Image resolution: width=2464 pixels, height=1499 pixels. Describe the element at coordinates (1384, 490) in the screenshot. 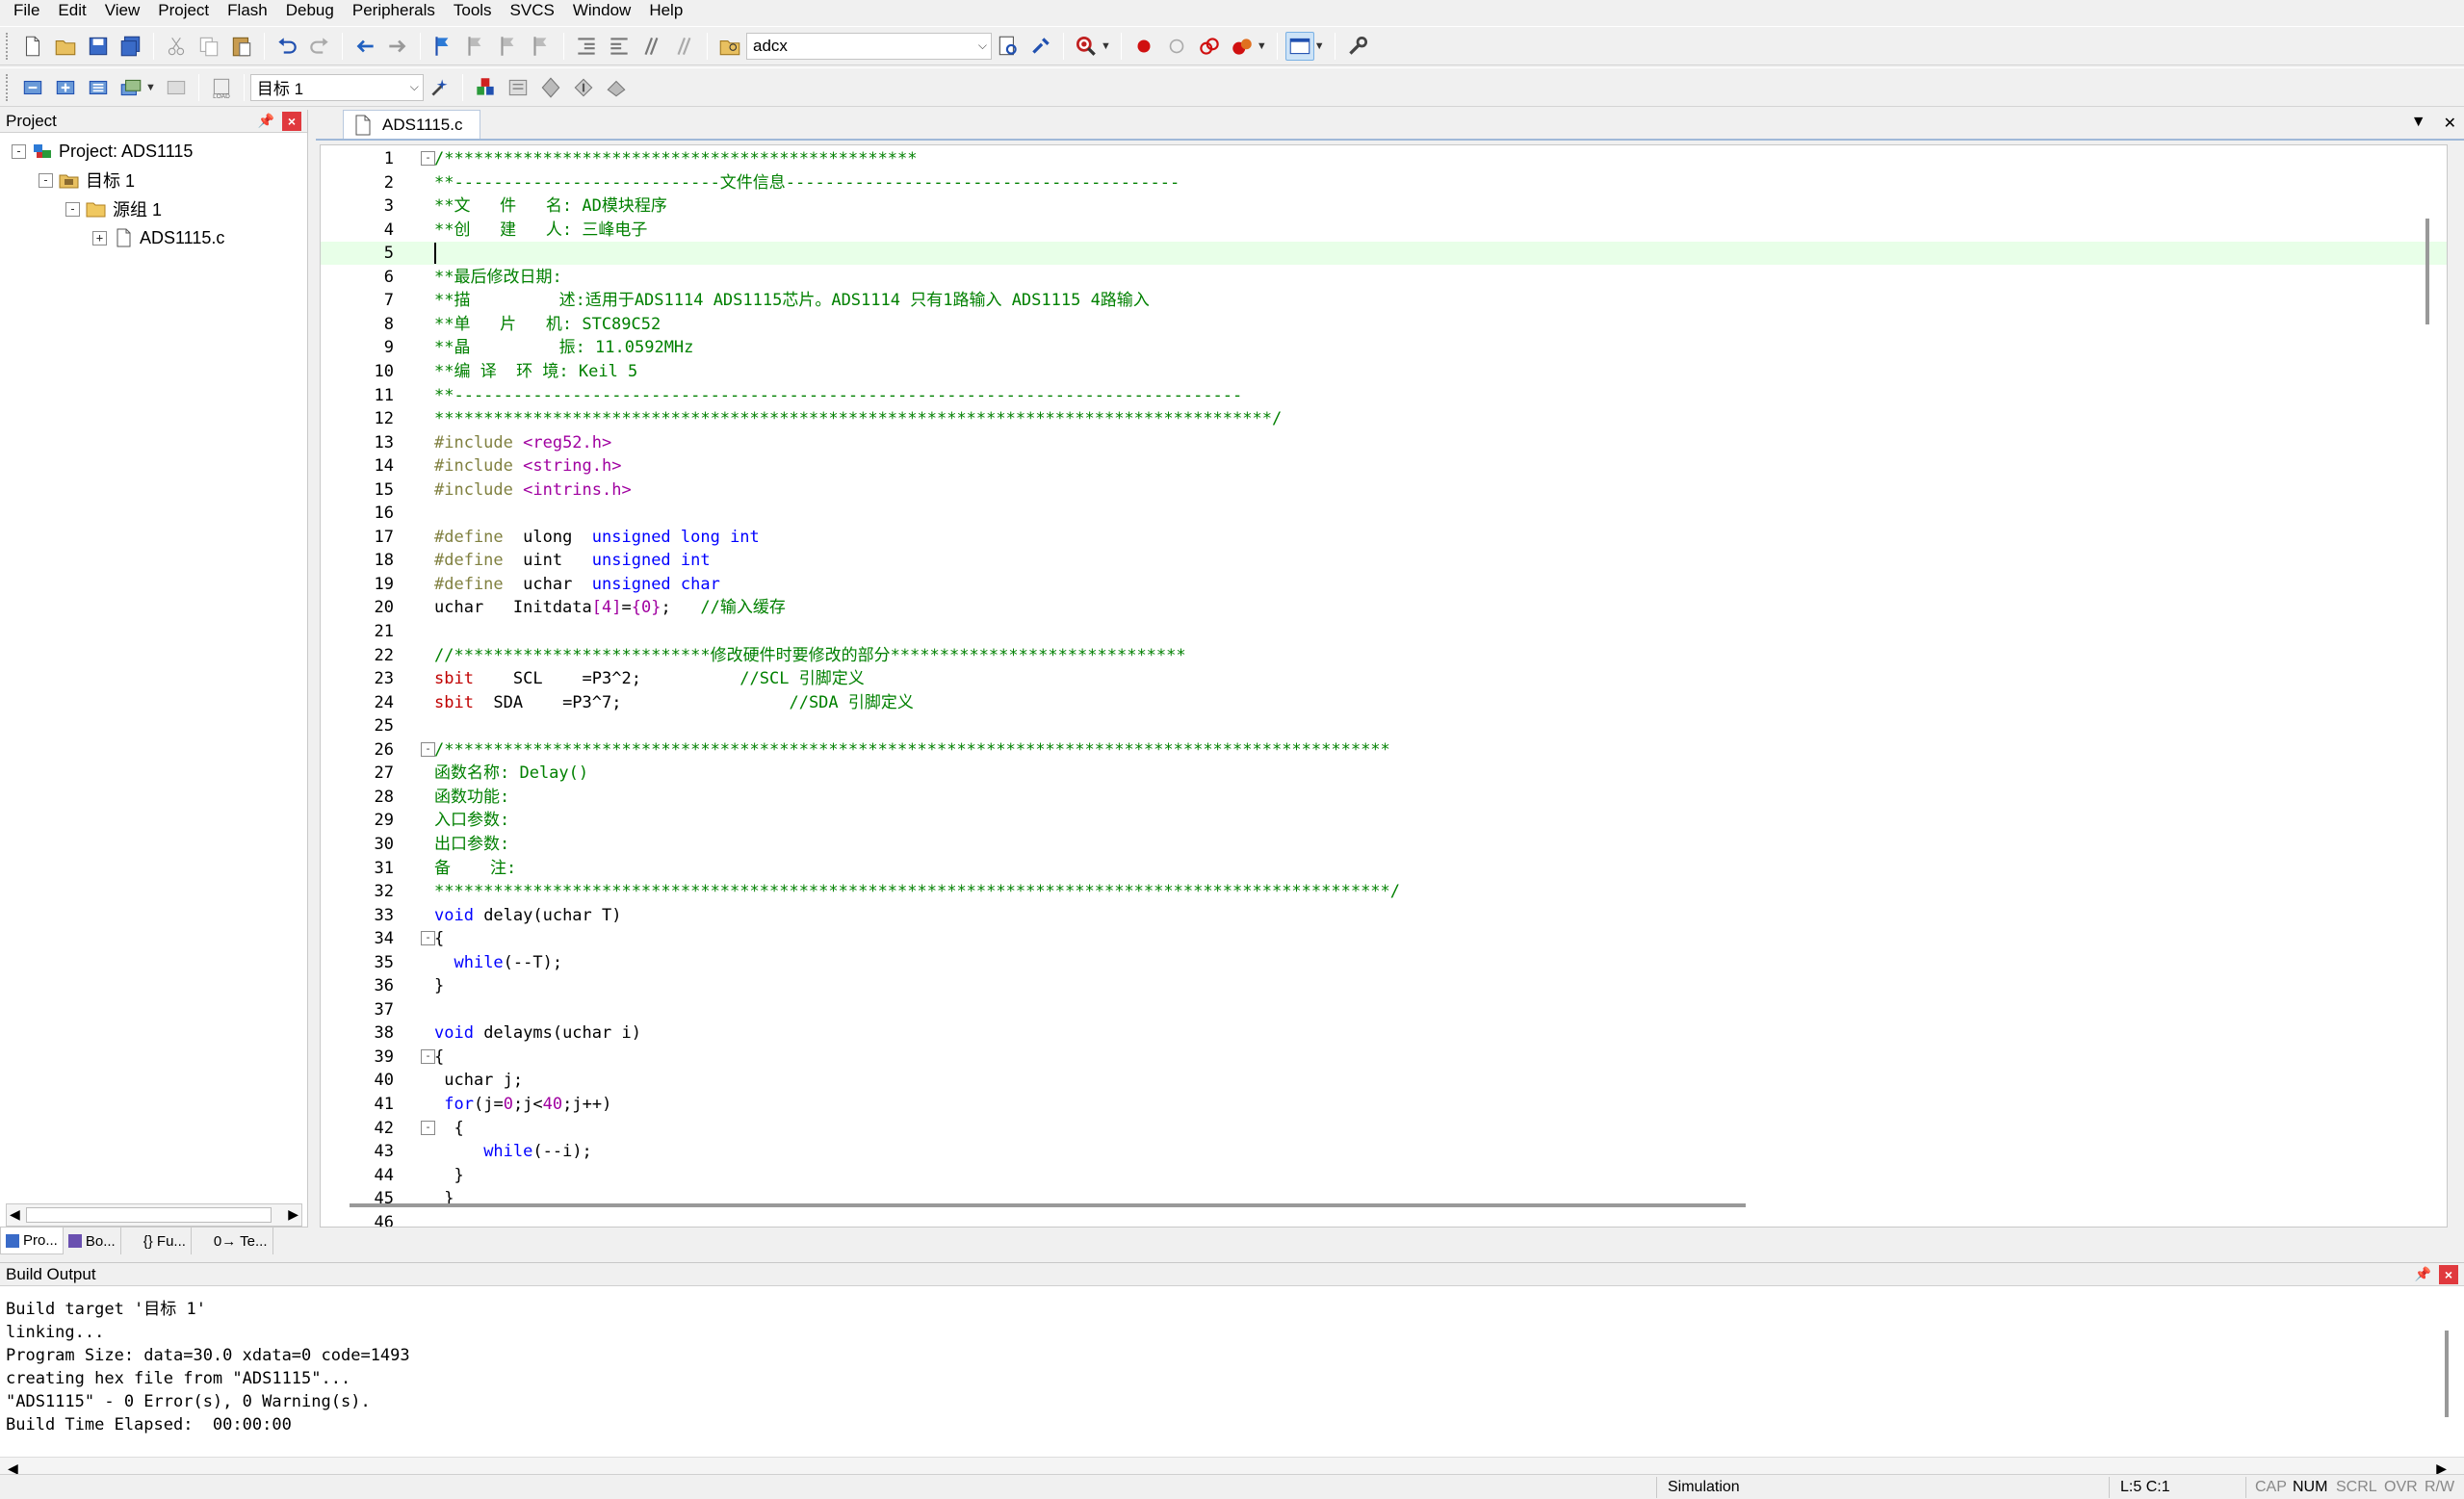

I see `code-line: 15 #include <intrins.h>` at that location.